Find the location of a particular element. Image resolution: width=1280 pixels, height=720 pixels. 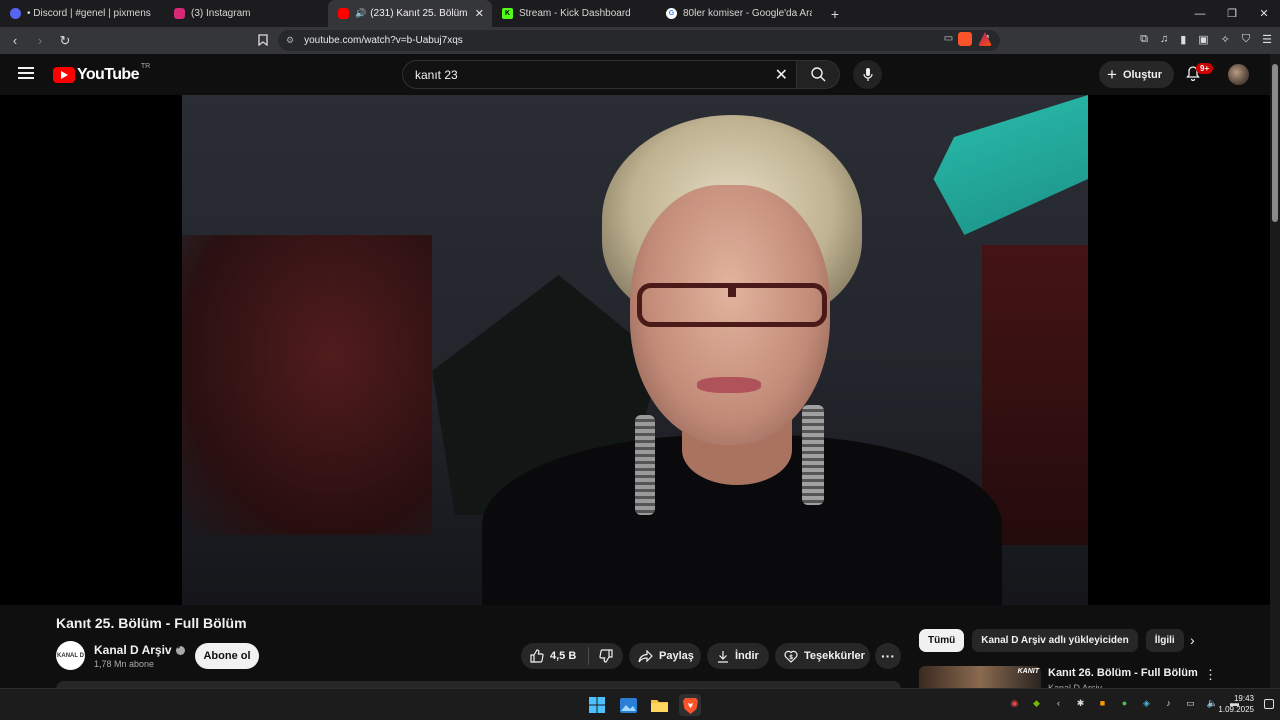

tab-label: Stream - Kick Dashboard is located at coordinates (575, 13).